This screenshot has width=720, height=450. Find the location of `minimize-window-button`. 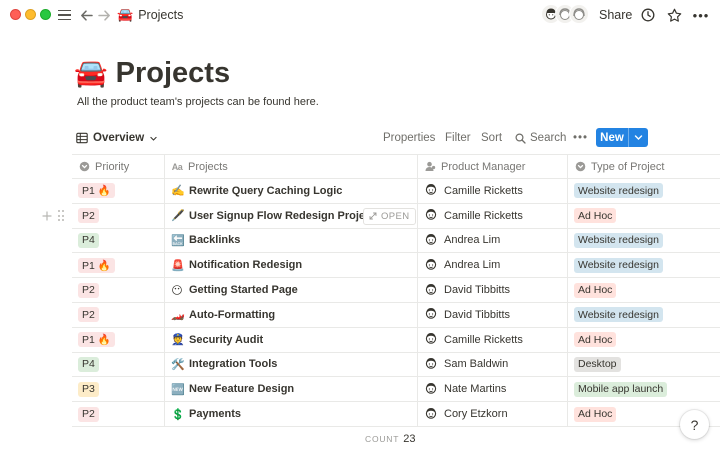

minimize-window-button is located at coordinates (30, 14).